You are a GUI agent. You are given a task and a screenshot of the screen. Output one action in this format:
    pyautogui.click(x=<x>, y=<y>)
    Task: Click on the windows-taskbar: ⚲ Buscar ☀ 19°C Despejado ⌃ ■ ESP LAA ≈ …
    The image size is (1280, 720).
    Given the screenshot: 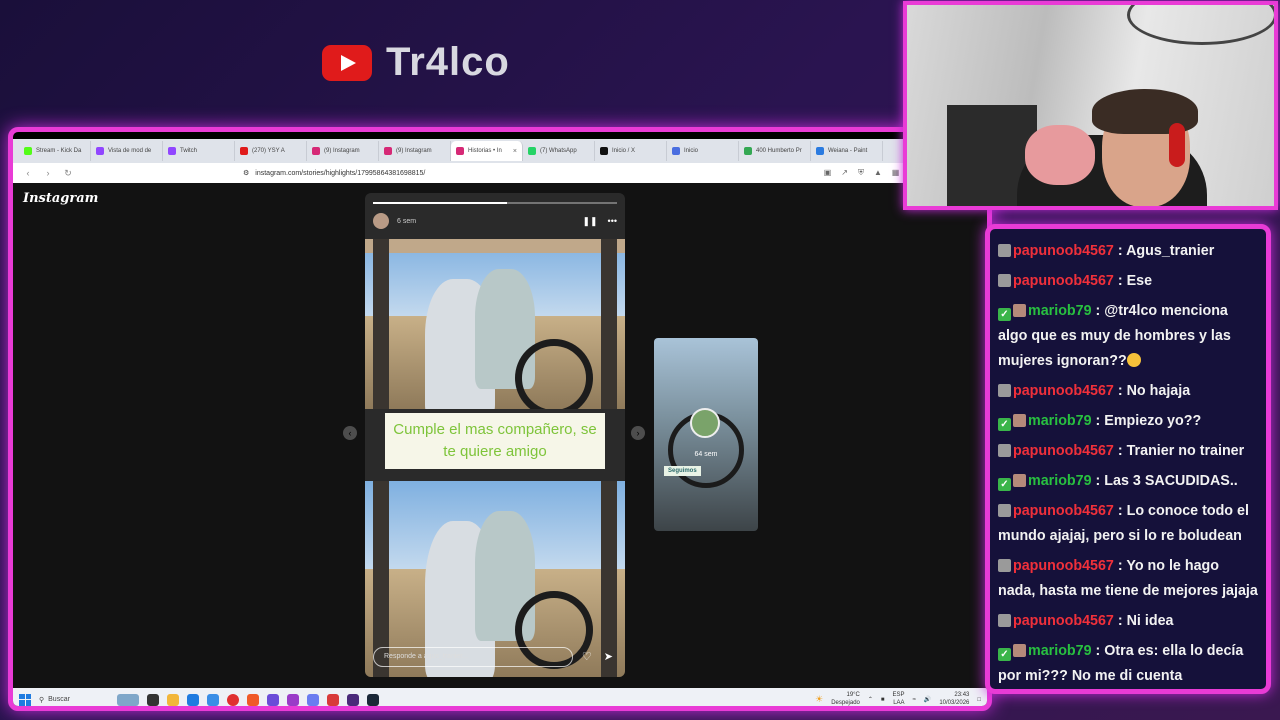 What is the action you would take?
    pyautogui.click(x=500, y=697)
    